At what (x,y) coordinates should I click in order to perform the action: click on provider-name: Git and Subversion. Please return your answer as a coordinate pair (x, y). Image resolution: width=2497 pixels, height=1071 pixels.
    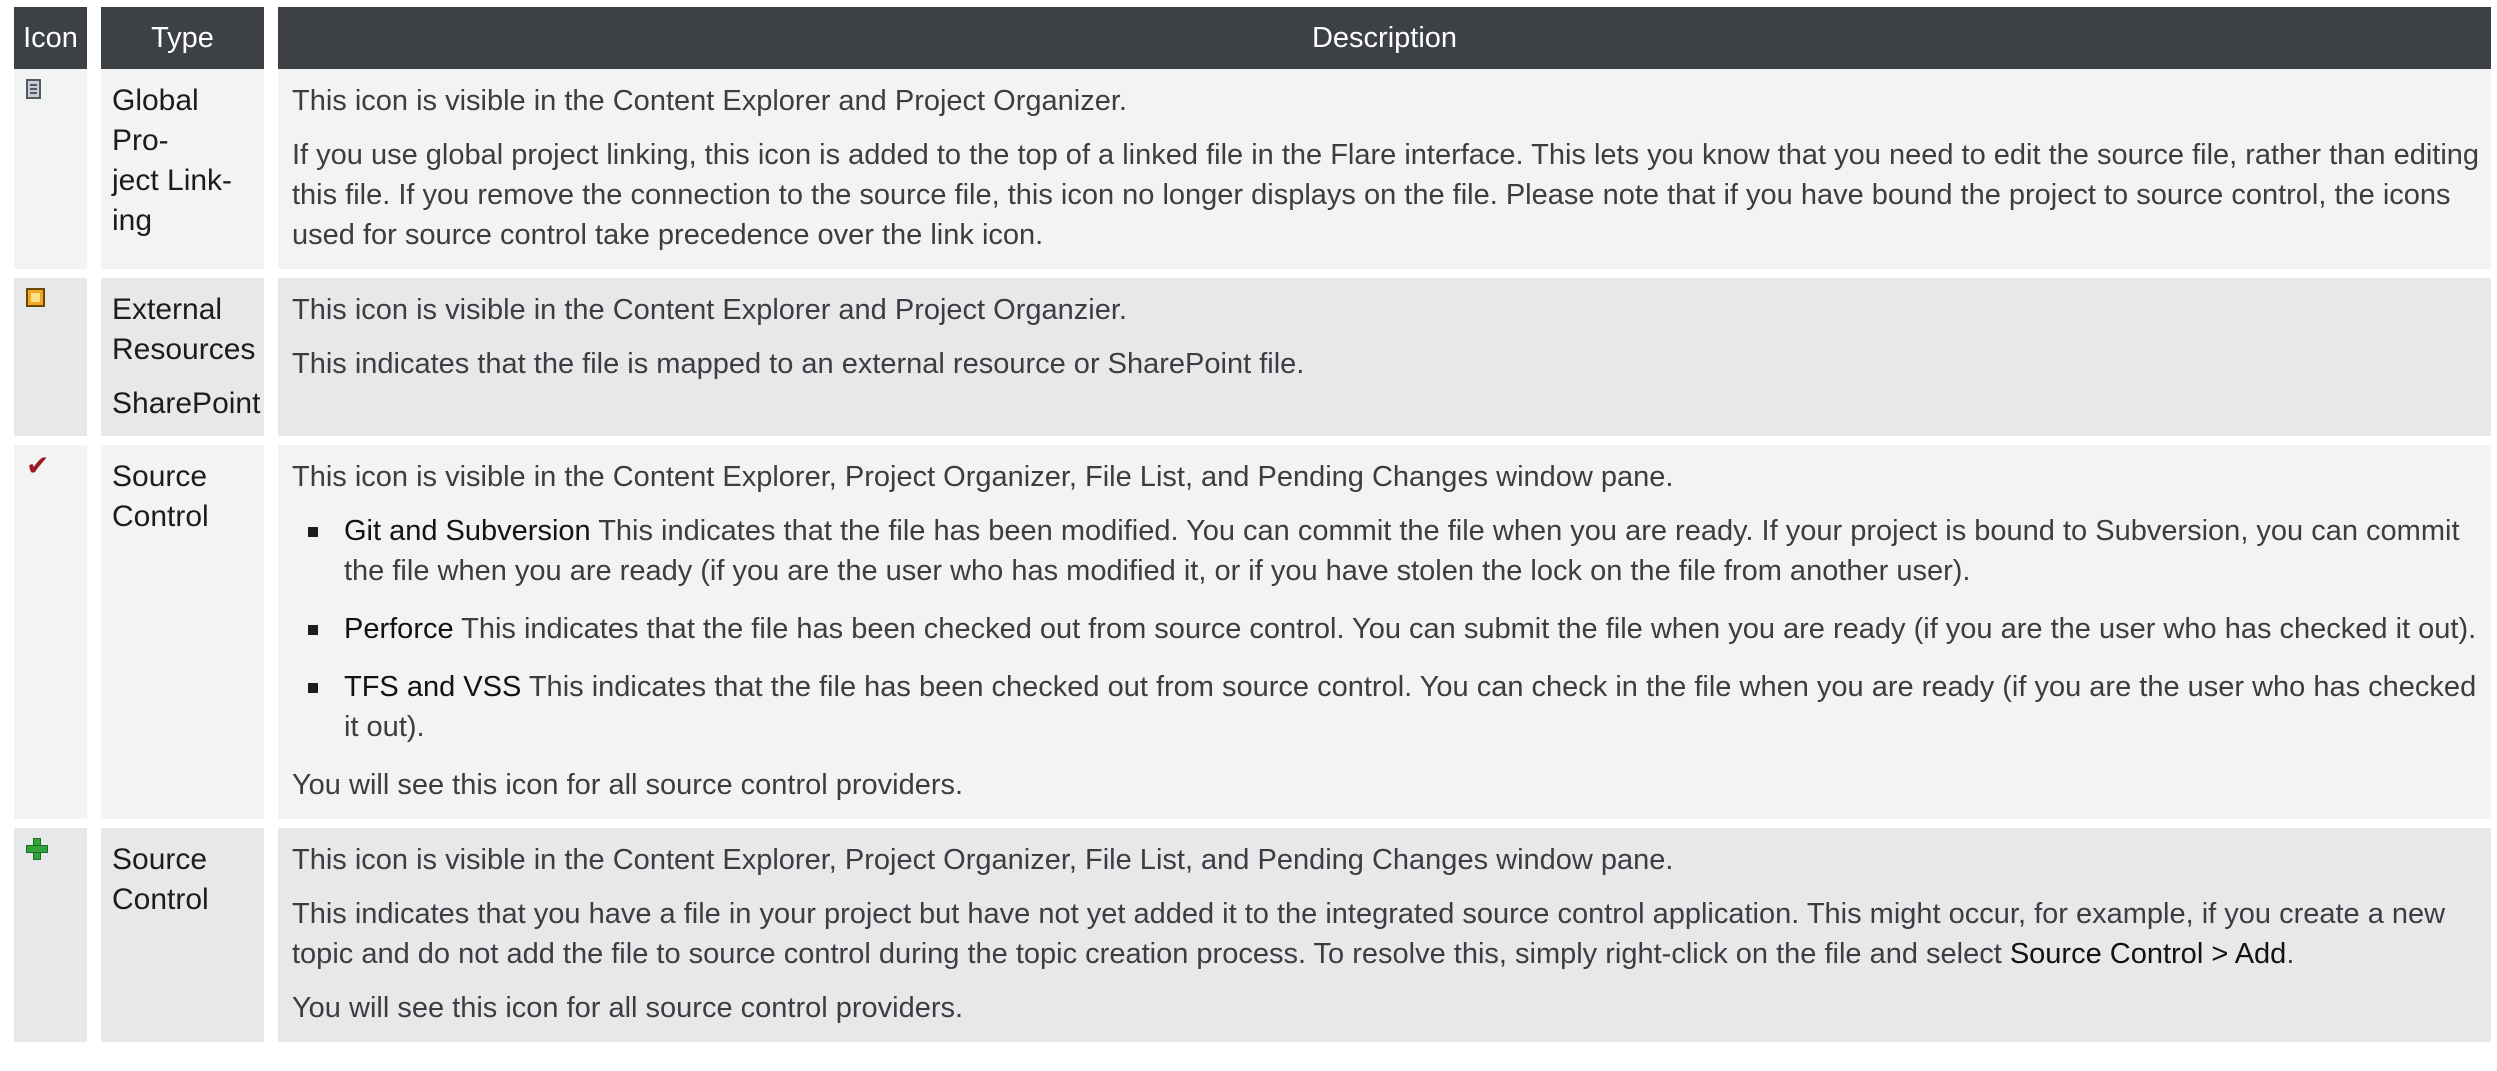
    Looking at the image, I should click on (467, 531).